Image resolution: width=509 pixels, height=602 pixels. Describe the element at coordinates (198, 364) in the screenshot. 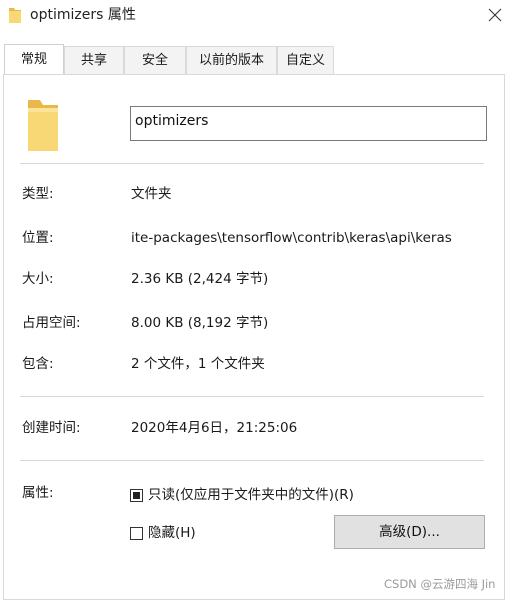

I see `contains-value: 2 个文件，1 个文件夹` at that location.